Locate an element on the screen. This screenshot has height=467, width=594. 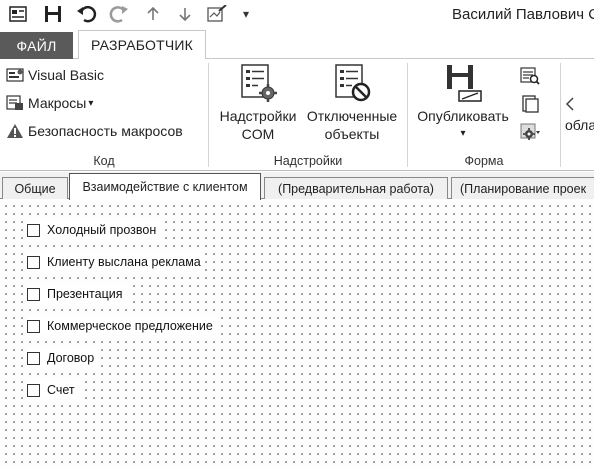
checkbox-label: Презентация is located at coordinates (85, 294).